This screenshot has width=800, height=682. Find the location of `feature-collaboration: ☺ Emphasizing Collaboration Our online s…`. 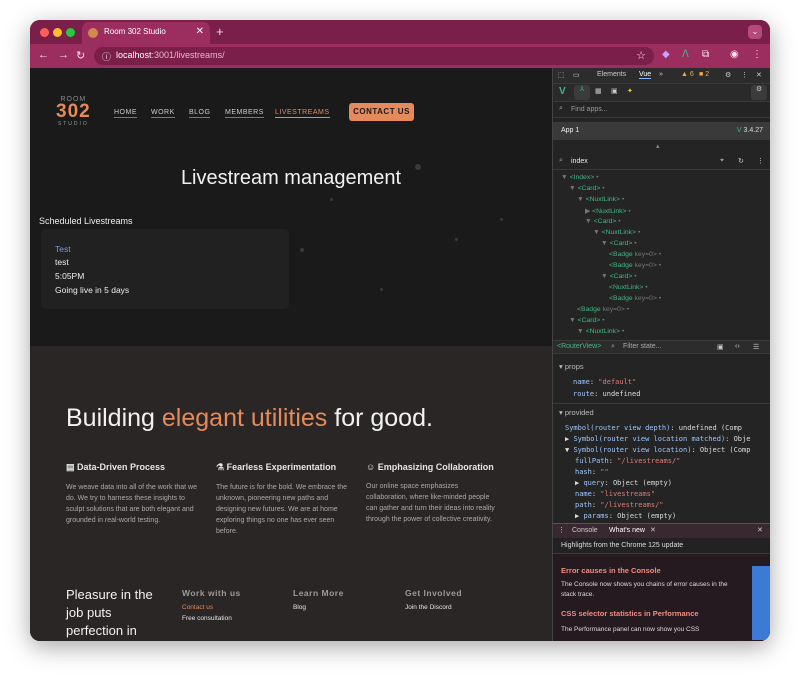

feature-collaboration: ☺ Emphasizing Collaboration Our online s… is located at coordinates (430, 492).